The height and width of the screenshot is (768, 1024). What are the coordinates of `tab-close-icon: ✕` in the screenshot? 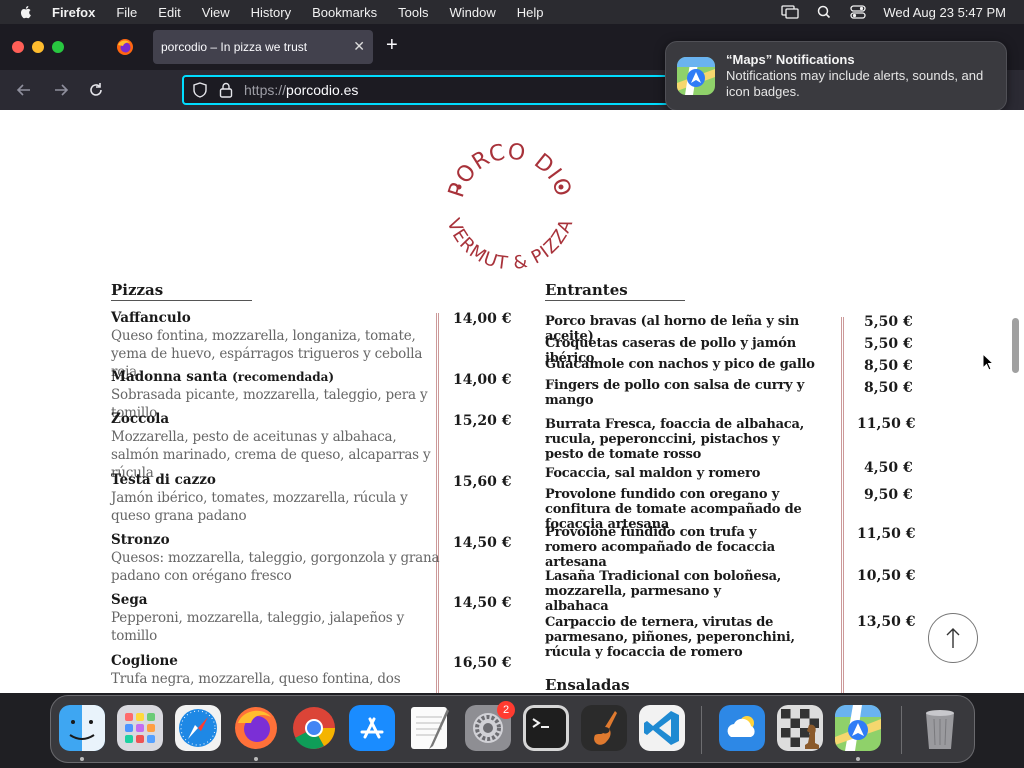 It's located at (359, 46).